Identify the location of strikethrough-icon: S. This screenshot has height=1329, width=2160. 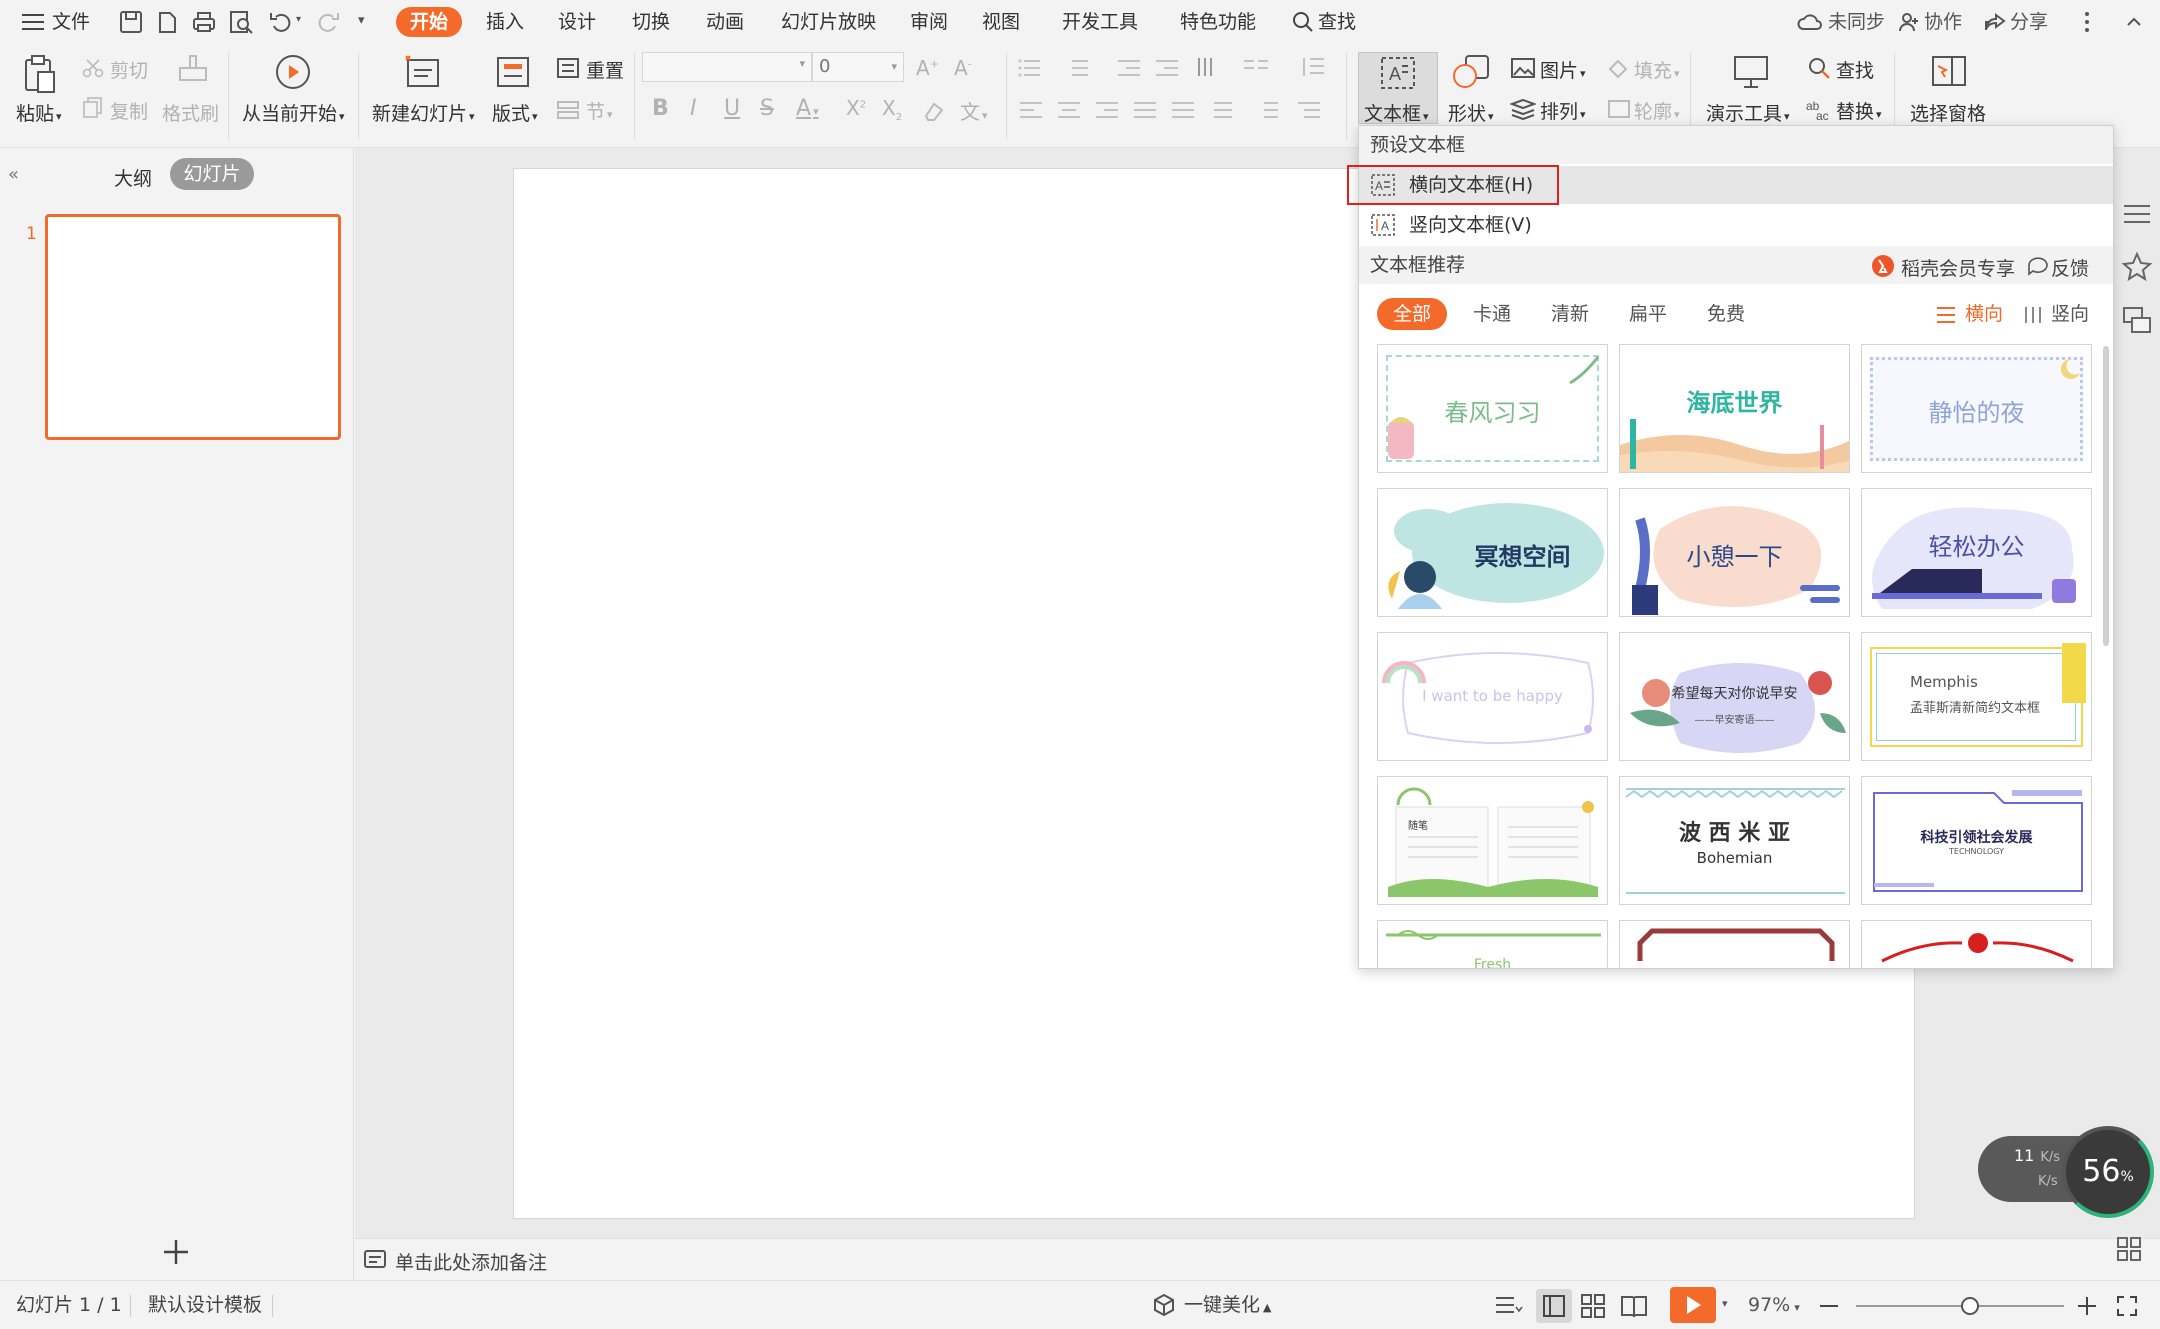
(767, 108).